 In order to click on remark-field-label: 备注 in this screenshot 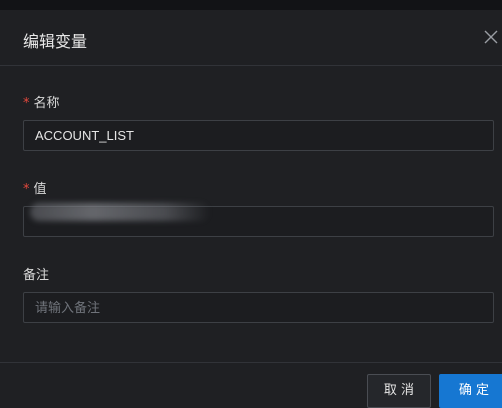, I will do `click(36, 273)`.